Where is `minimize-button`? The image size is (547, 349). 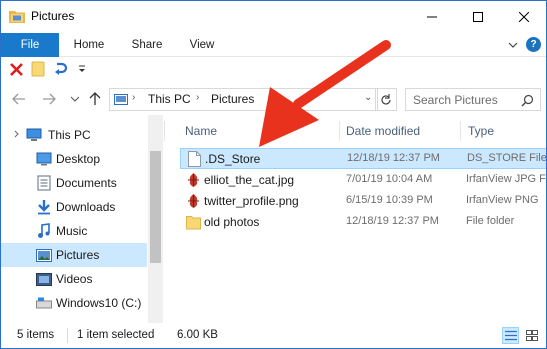
minimize-button is located at coordinates (432, 17).